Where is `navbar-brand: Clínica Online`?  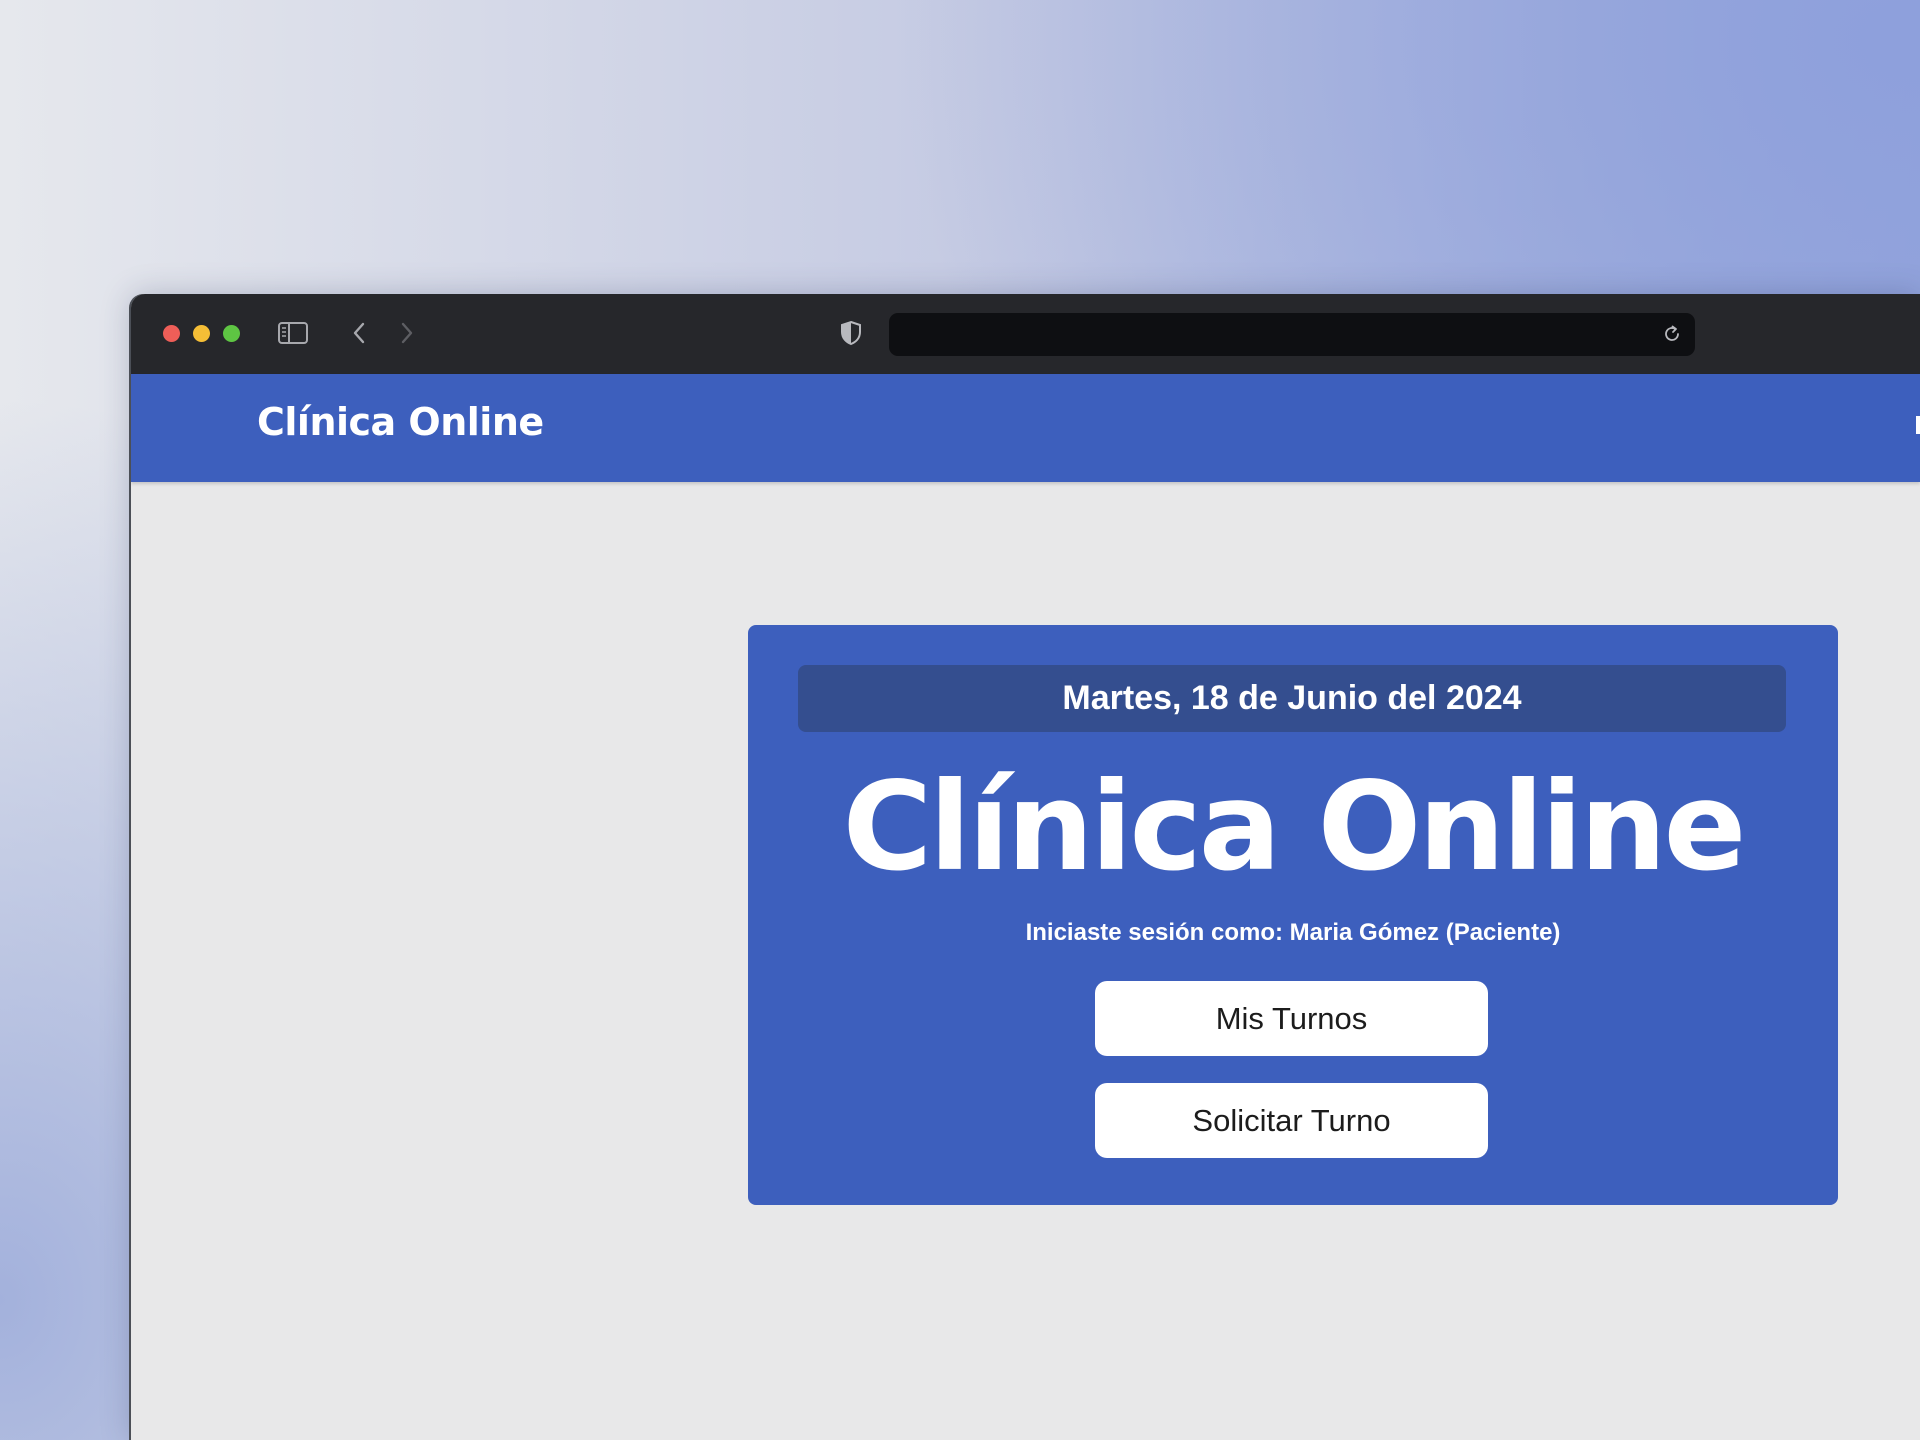 navbar-brand: Clínica Online is located at coordinates (400, 422).